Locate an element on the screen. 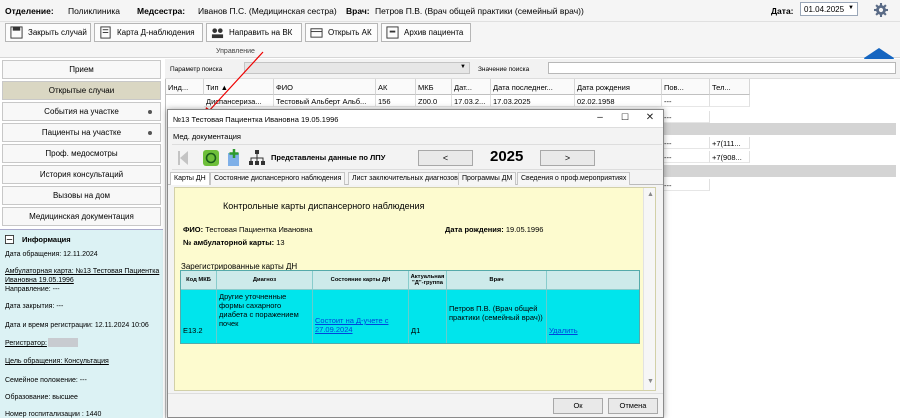 The height and width of the screenshot is (418, 900). menu-med-docs: Мед. документация is located at coordinates (207, 136).